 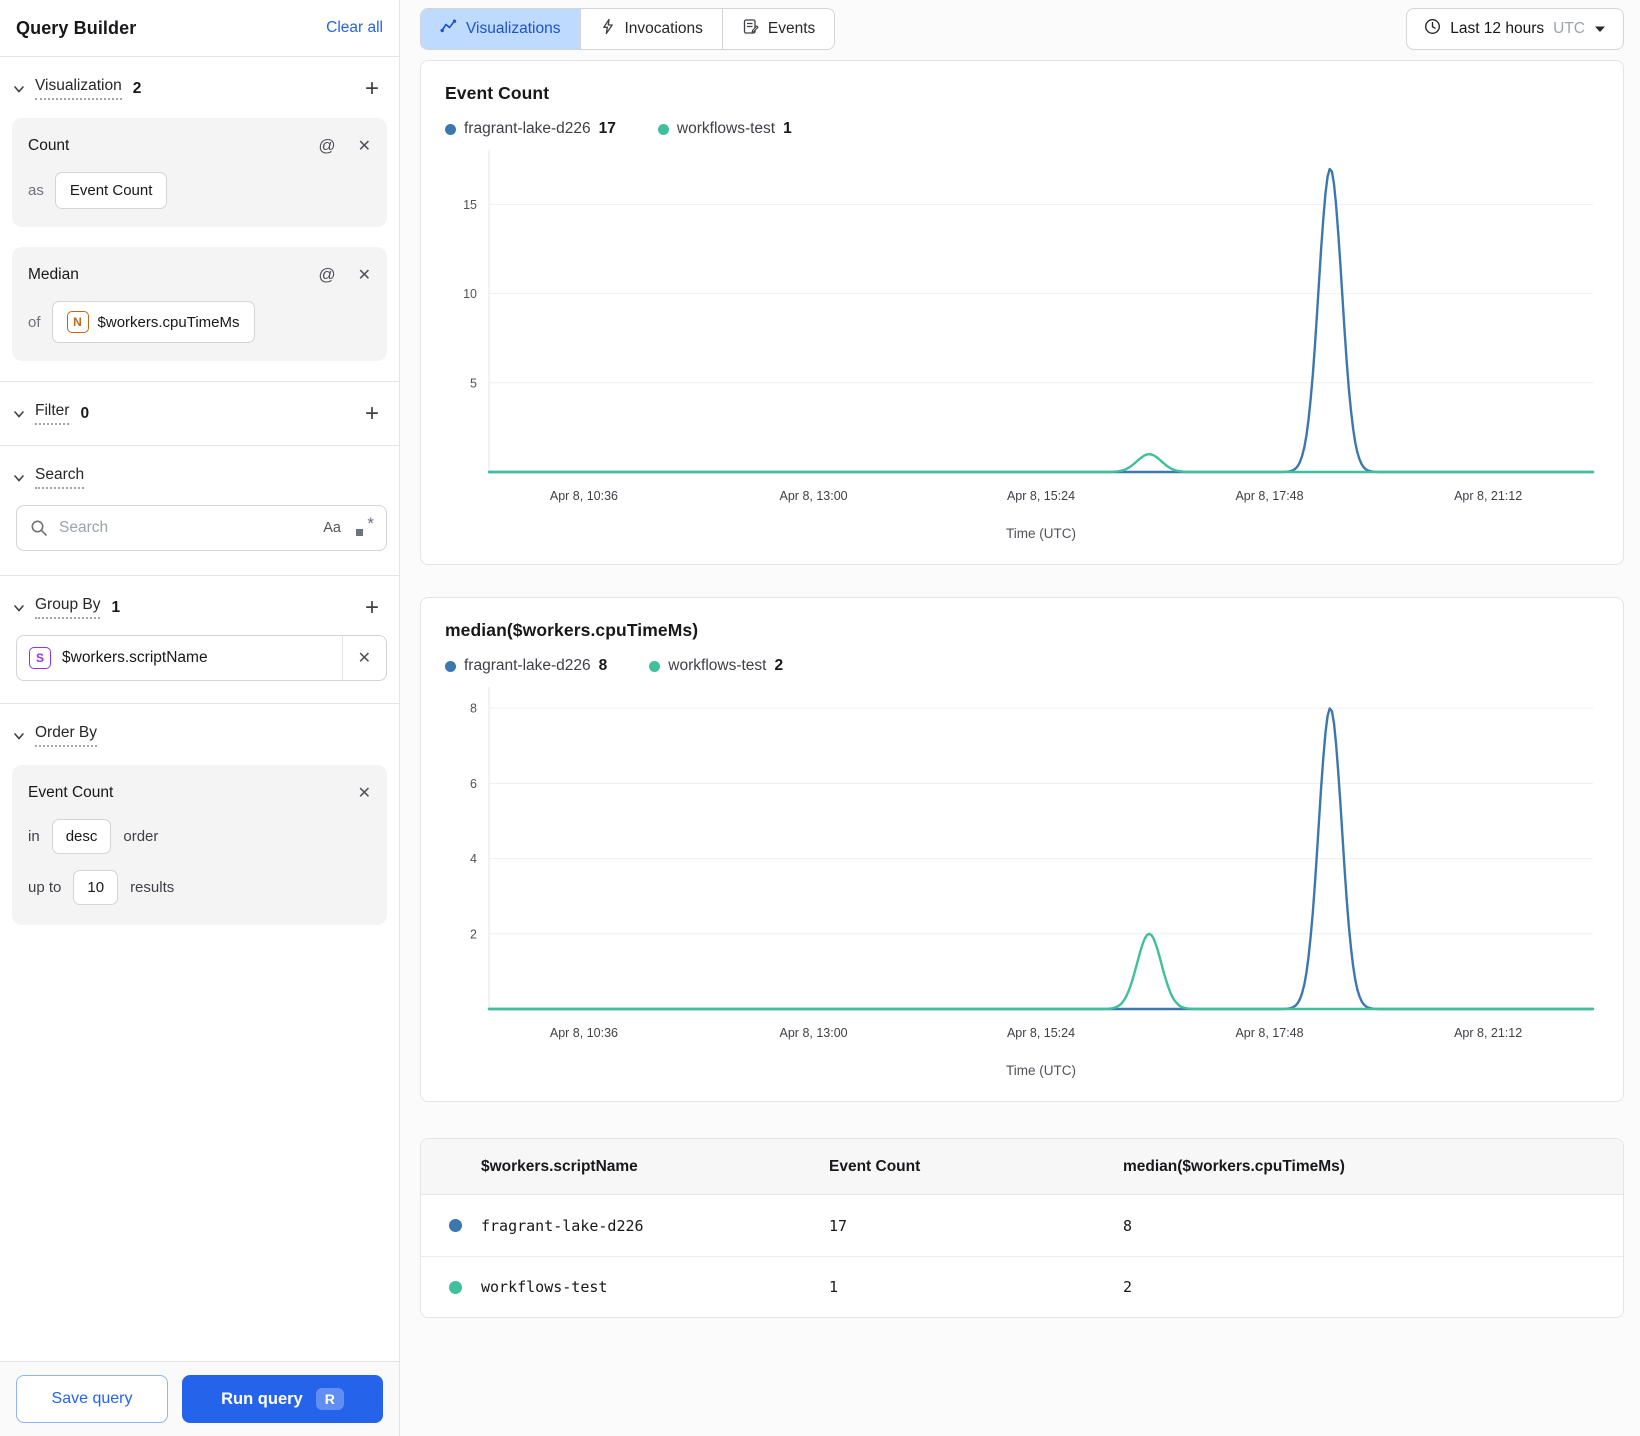 What do you see at coordinates (1041, 1033) in the screenshot?
I see `svg-text: Apr 8, 15:24` at bounding box center [1041, 1033].